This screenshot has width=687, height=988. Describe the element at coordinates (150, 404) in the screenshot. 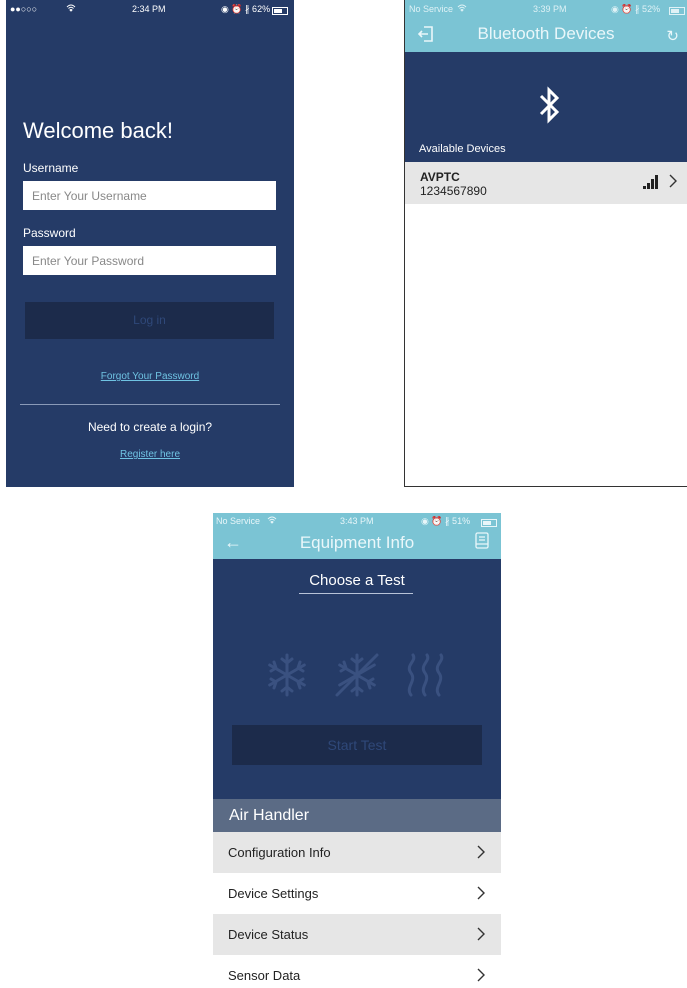

I see `divider` at that location.